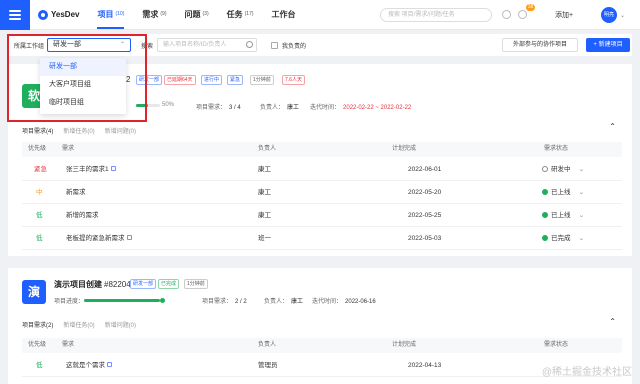  What do you see at coordinates (322, 365) in the screenshot?
I see `table-row: 低 这就是个需求 管理员 2022-04-13` at bounding box center [322, 365].